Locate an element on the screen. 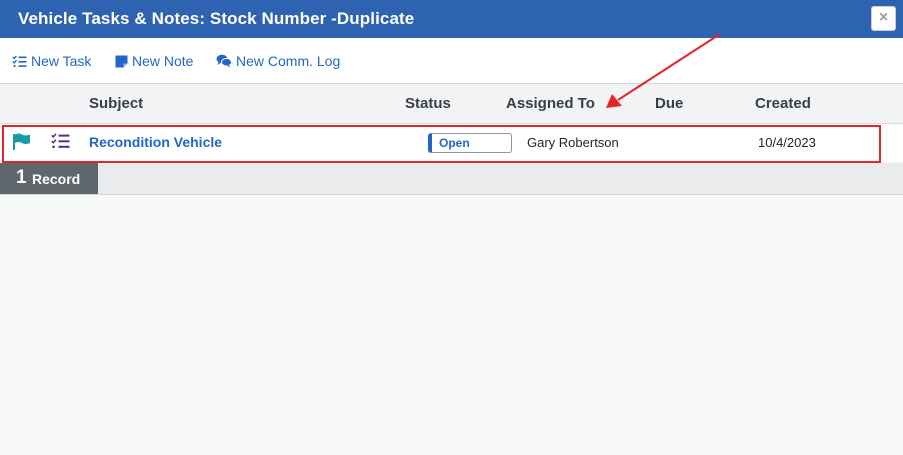 The height and width of the screenshot is (455, 903). annotation-arrow is located at coordinates (663, 70).